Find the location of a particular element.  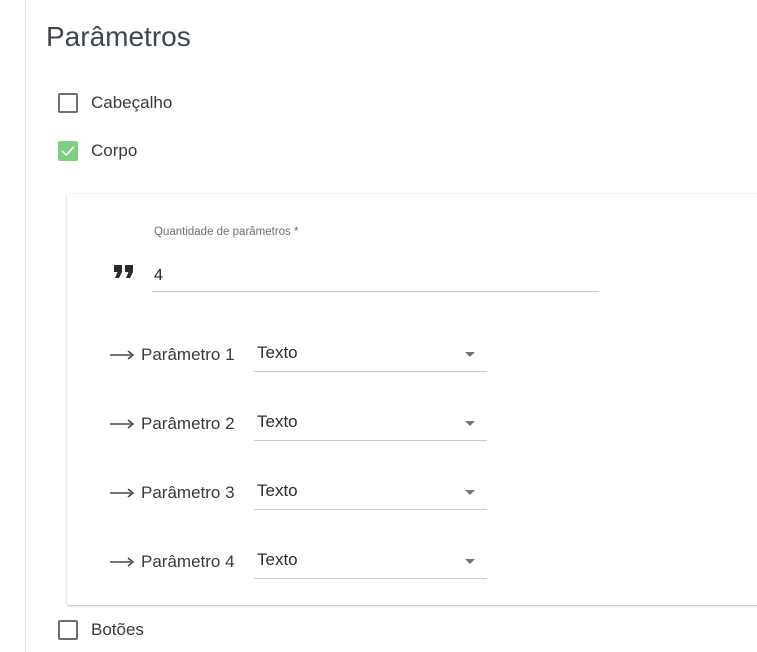

corpo-checkbox is located at coordinates (68, 151).